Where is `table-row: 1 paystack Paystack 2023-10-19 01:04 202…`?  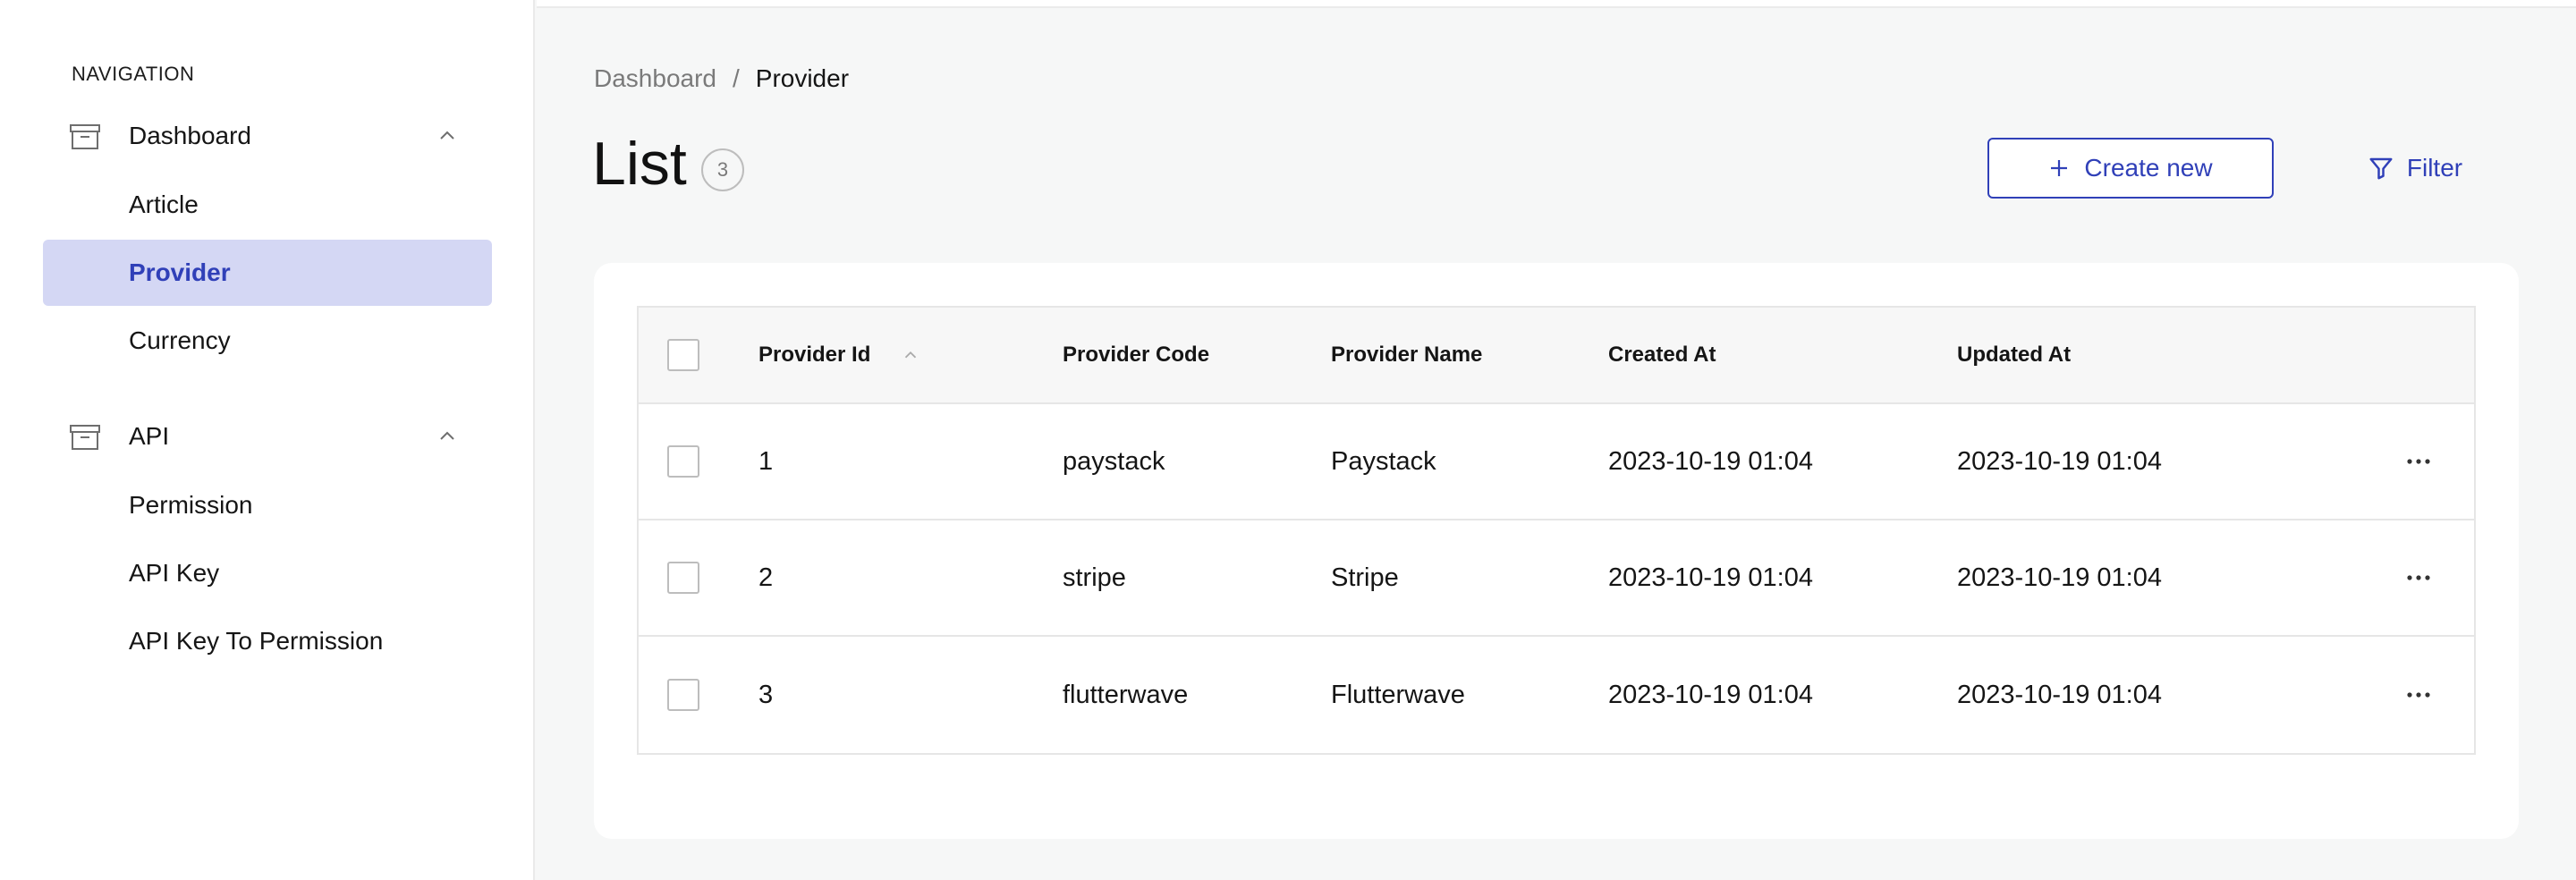 table-row: 1 paystack Paystack 2023-10-19 01:04 202… is located at coordinates (1556, 462).